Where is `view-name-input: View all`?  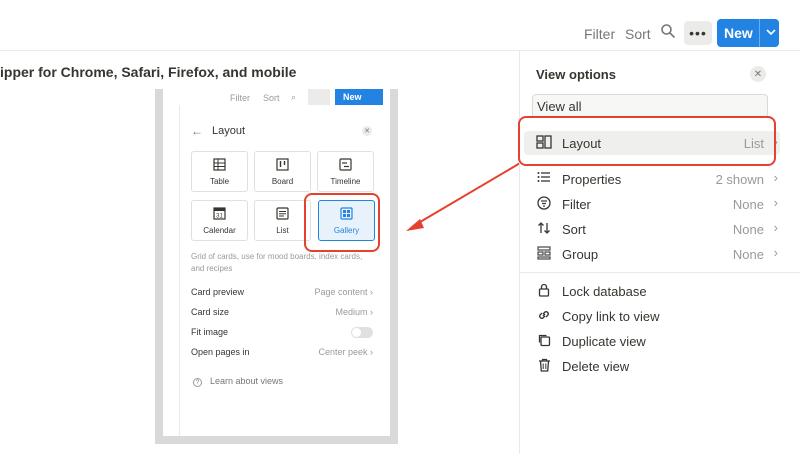 view-name-input: View all is located at coordinates (650, 106).